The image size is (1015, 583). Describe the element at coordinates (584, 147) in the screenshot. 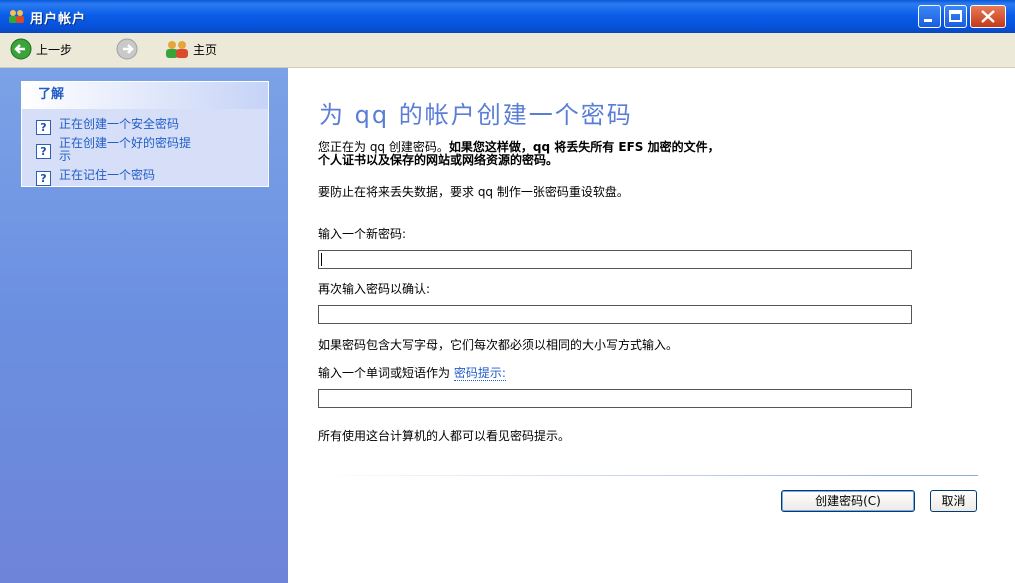

I see `warning-bold-line1: 如果您这样做，qq 将丢失所有 EFS 加密的文件，` at that location.